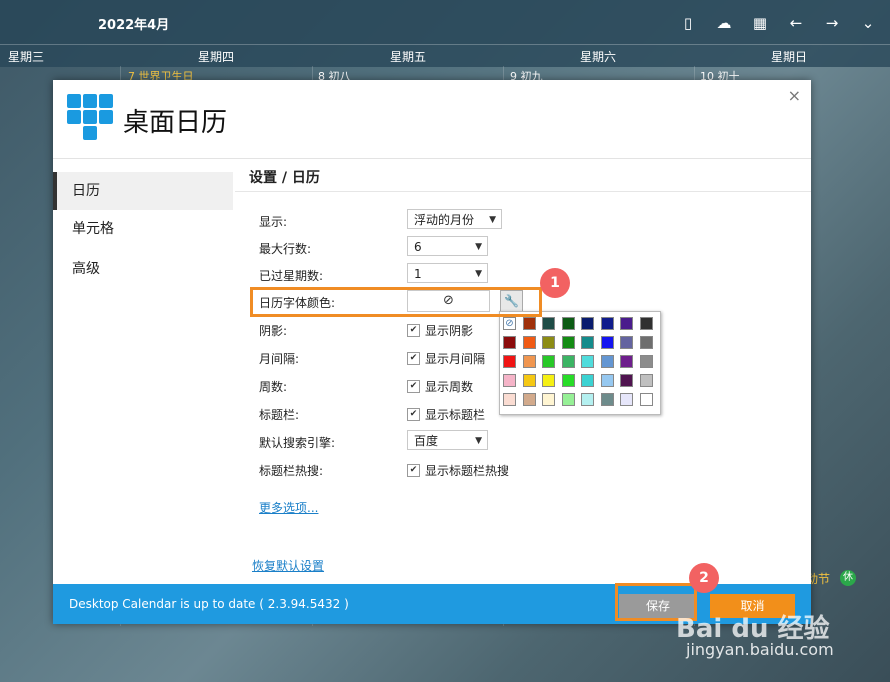  I want to click on max-rows-select: 6 ▼, so click(447, 246).